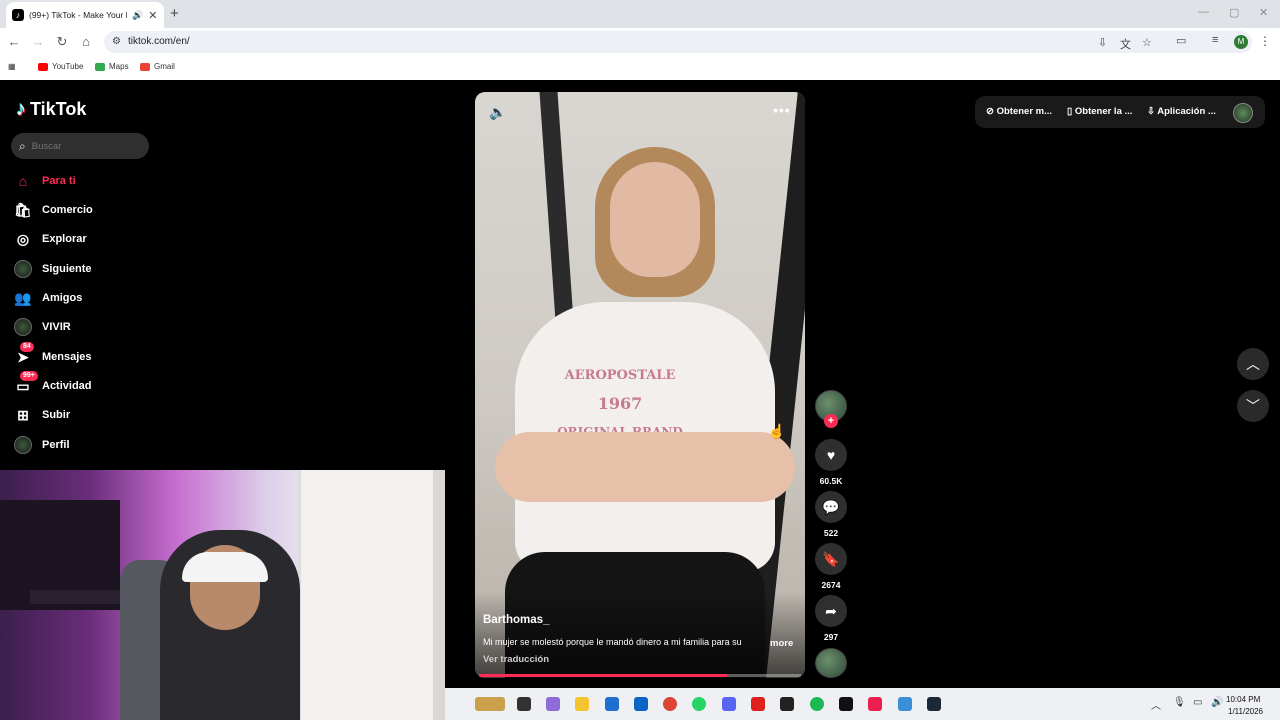 The width and height of the screenshot is (1280, 720). I want to click on sidebar-item-label: VIVIR, so click(56, 327).